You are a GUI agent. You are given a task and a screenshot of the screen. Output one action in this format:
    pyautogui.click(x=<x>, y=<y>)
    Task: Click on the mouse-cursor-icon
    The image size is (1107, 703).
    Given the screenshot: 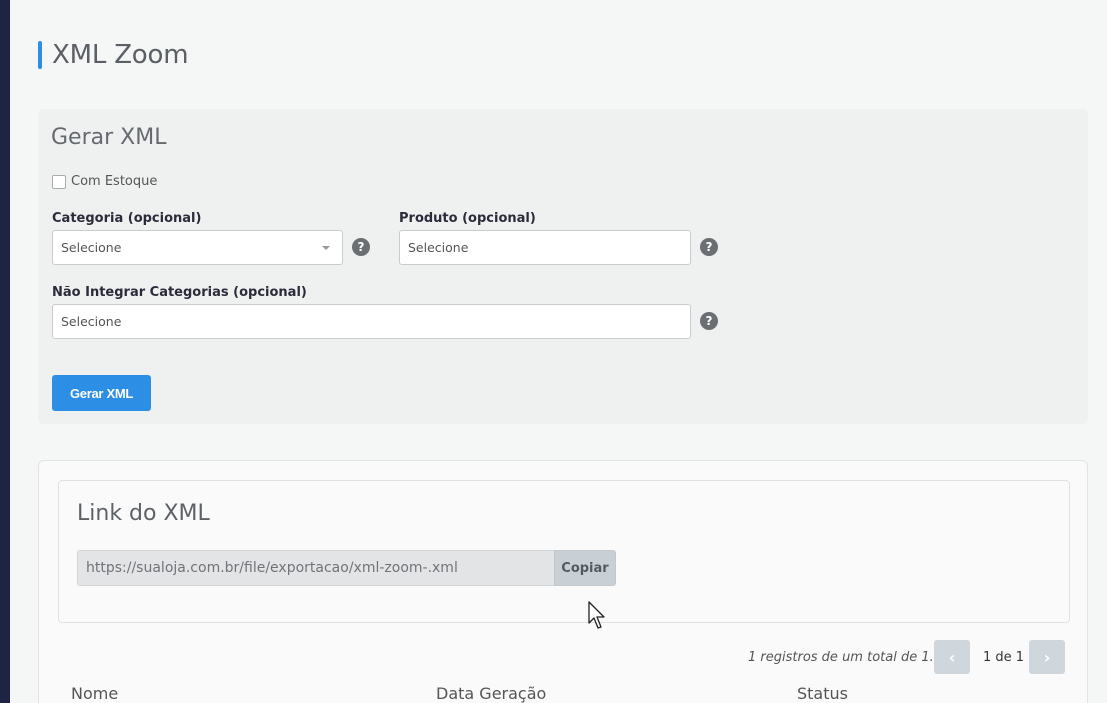 What is the action you would take?
    pyautogui.click(x=596, y=615)
    